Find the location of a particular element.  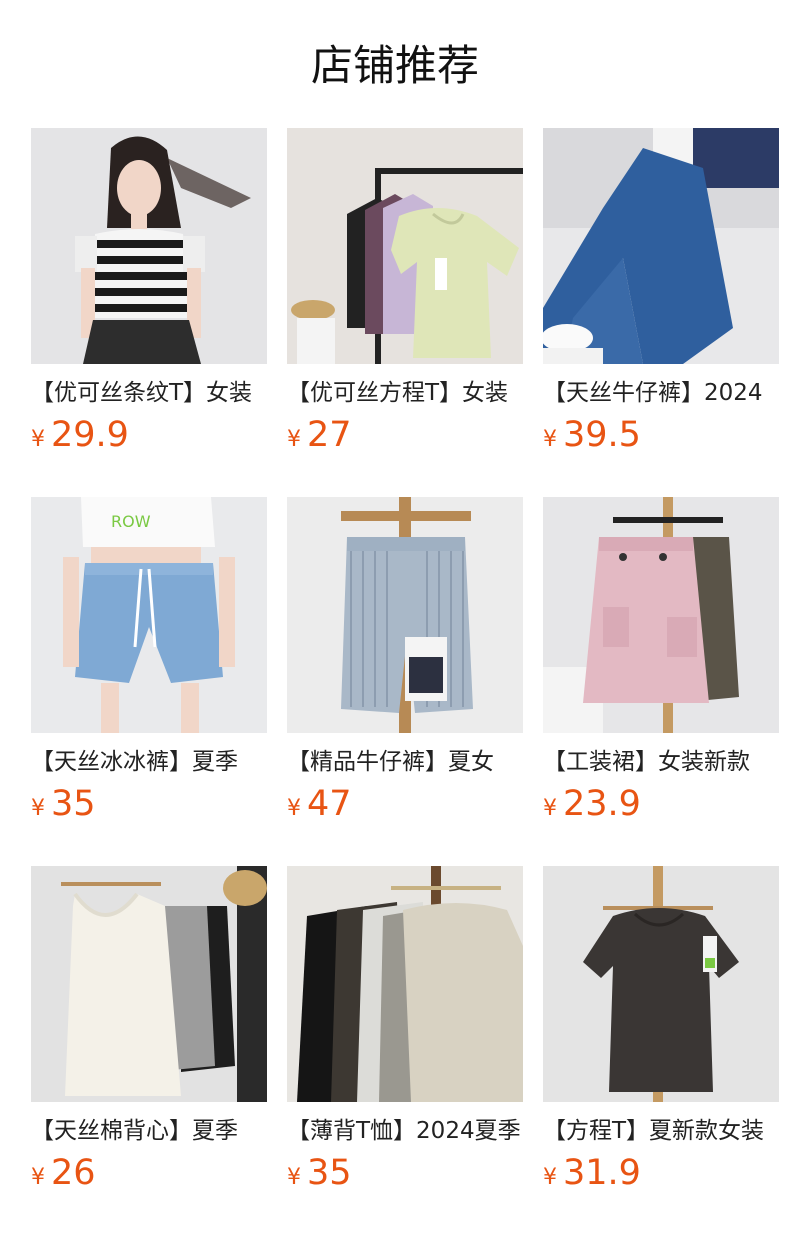

product-card: 【工装裙】女装新款 ¥23.9 is located at coordinates (661, 662).